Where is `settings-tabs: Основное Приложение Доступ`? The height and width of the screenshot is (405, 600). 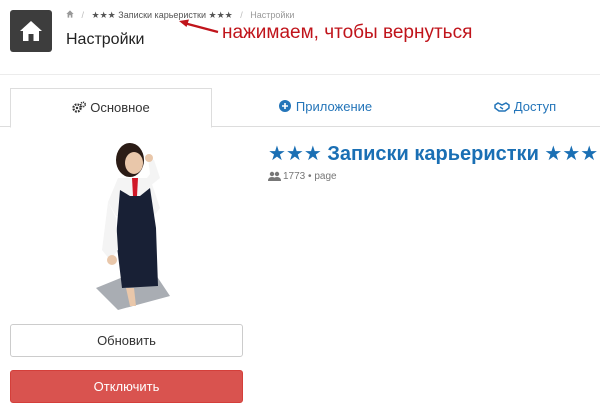
settings-tabs: Основное Приложение Доступ is located at coordinates (300, 108).